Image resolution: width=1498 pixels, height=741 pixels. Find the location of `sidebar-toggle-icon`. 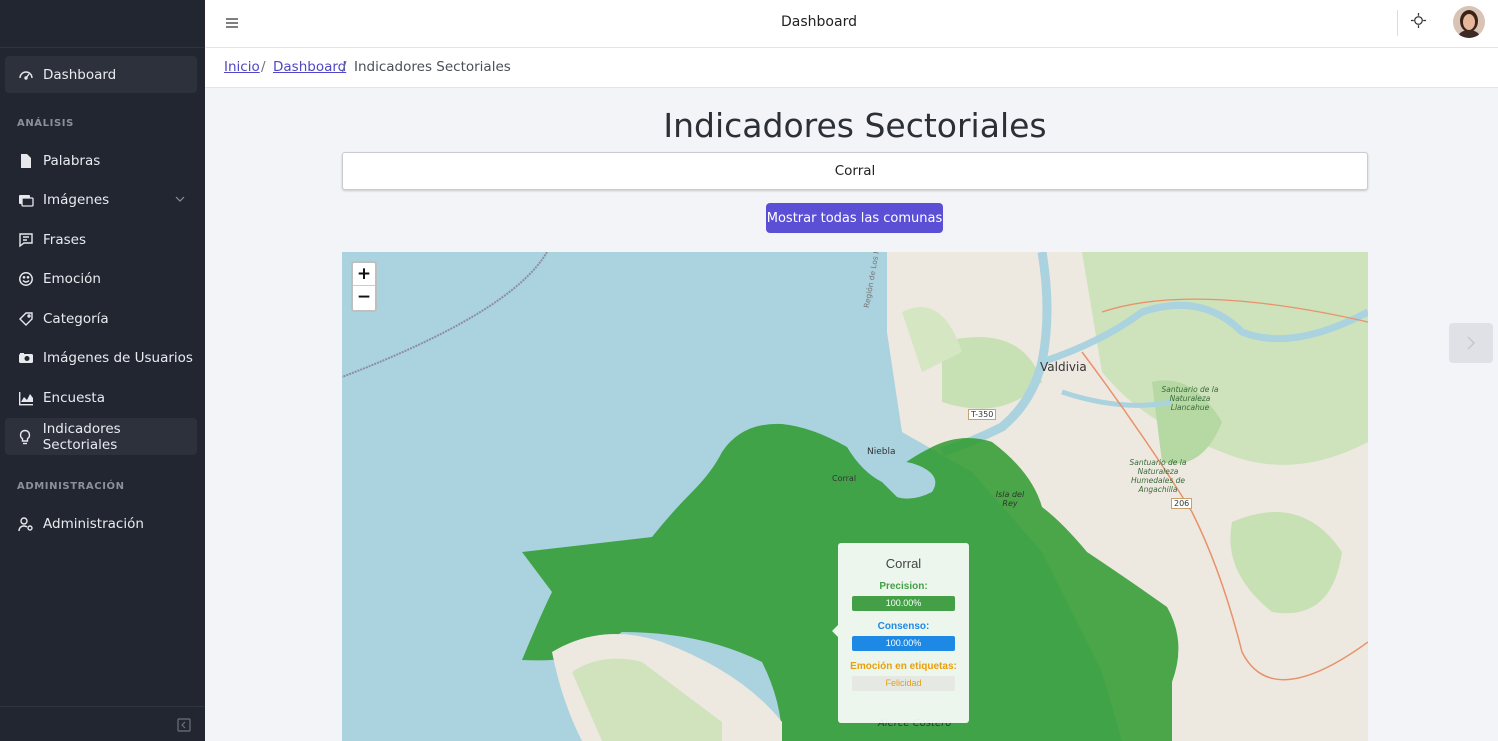

sidebar-toggle-icon is located at coordinates (184, 725).